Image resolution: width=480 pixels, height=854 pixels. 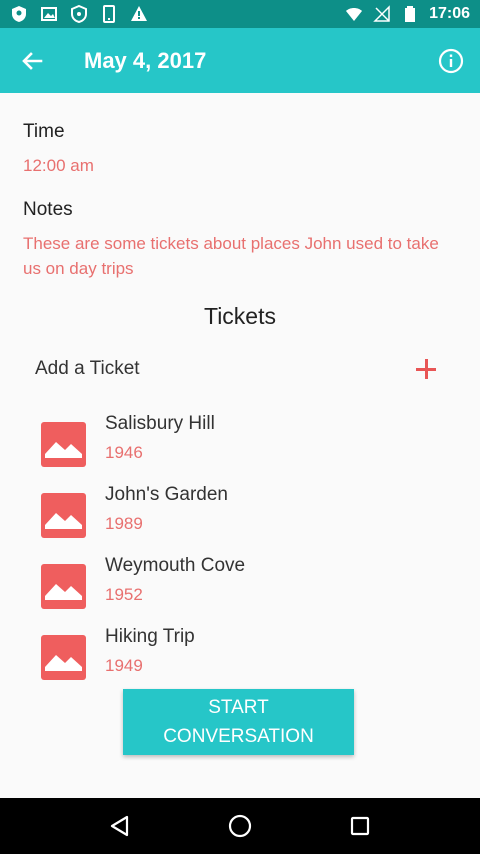 I want to click on info-icon, so click(x=451, y=60).